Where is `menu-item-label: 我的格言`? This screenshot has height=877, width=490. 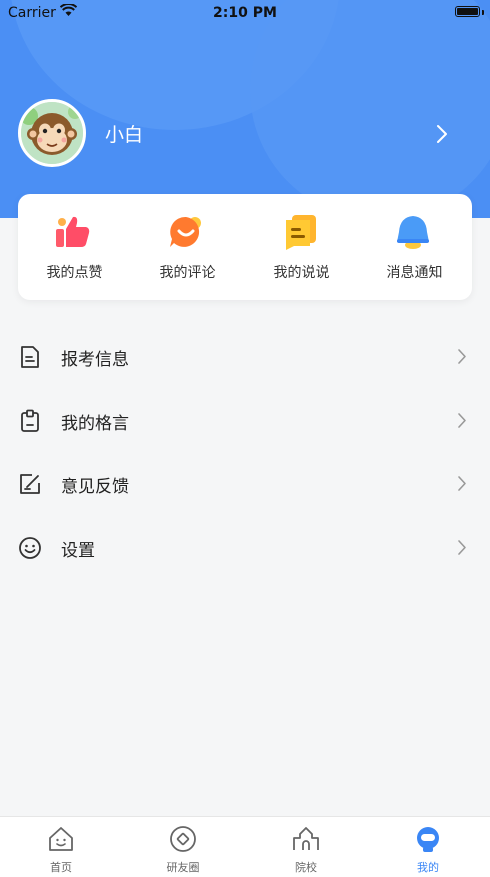
menu-item-label: 我的格言 is located at coordinates (95, 424).